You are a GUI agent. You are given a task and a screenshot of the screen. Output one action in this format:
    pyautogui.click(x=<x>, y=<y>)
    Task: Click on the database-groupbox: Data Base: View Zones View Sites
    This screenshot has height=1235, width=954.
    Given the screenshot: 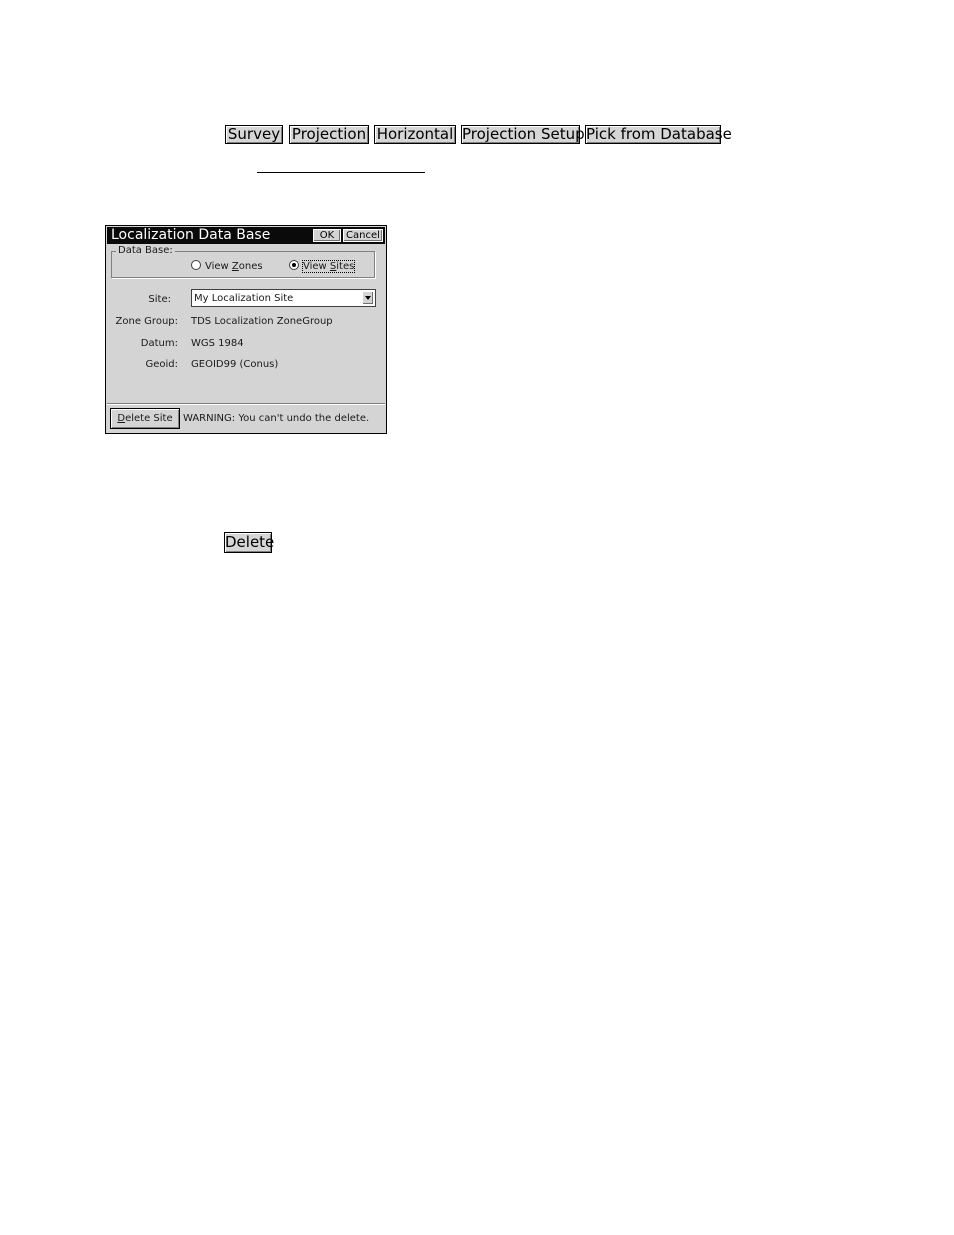 What is the action you would take?
    pyautogui.click(x=243, y=261)
    